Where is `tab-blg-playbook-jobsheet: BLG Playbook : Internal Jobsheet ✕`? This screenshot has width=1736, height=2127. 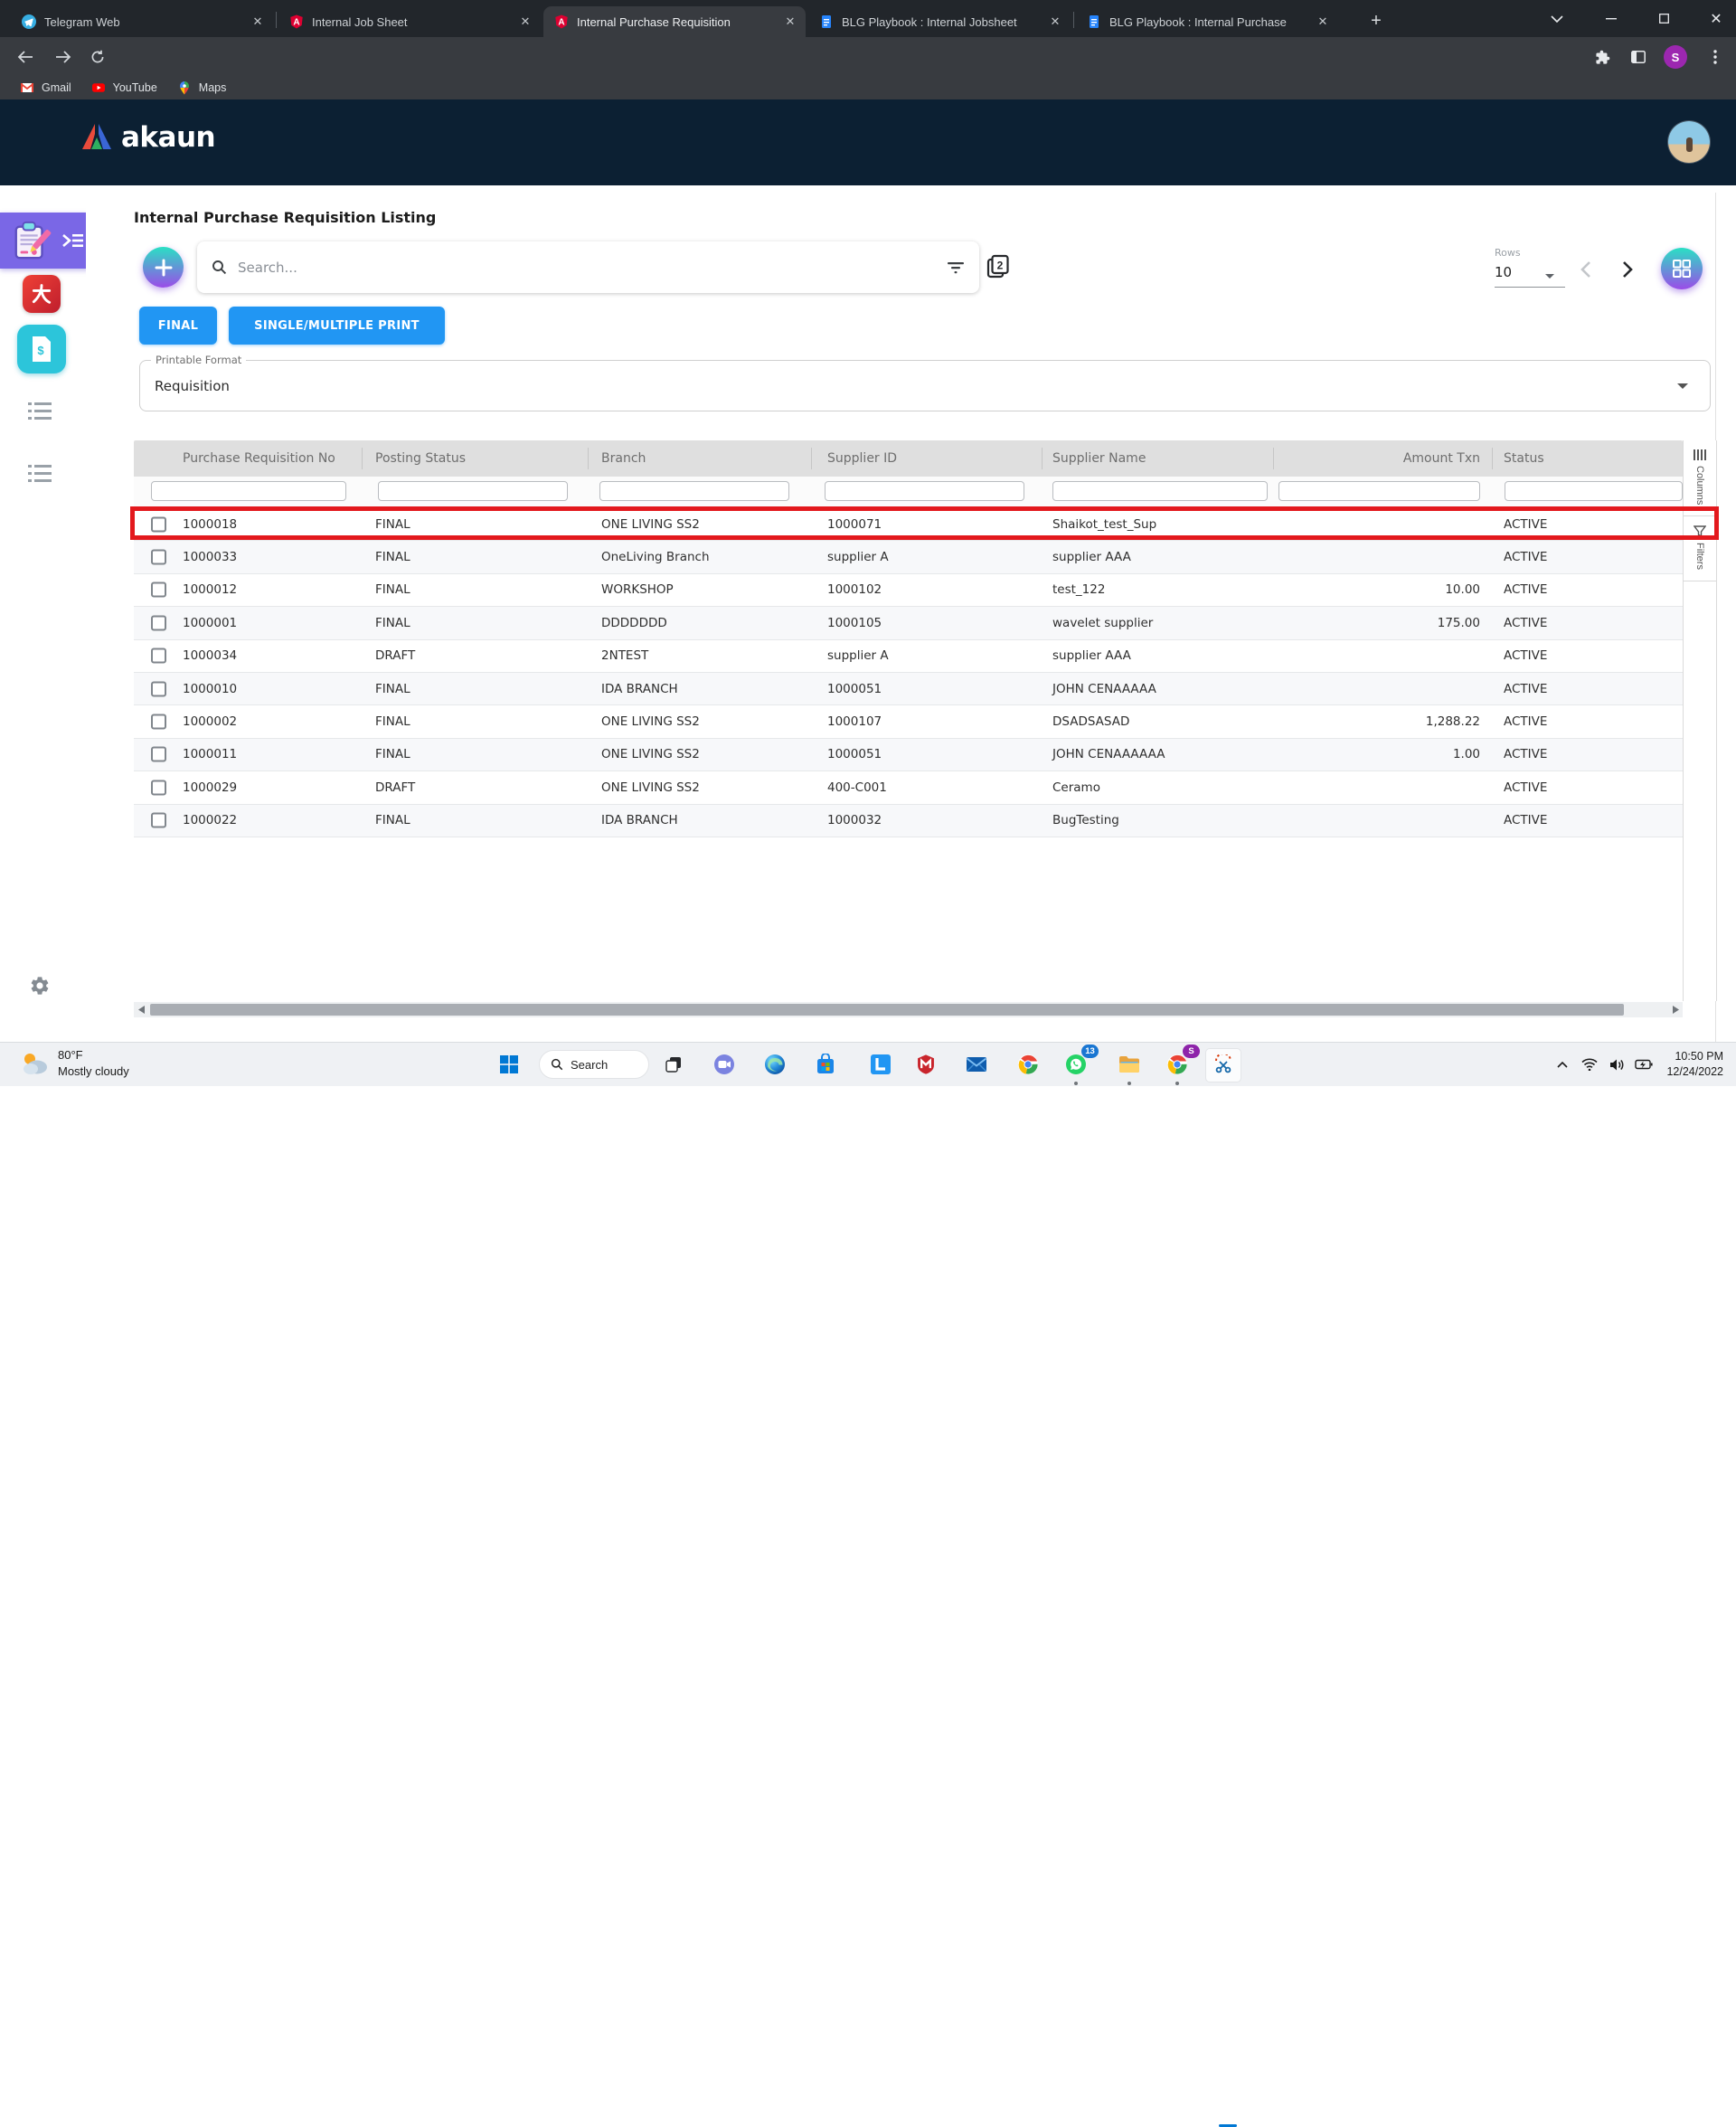
tab-blg-playbook-jobsheet: BLG Playbook : Internal Jobsheet ✕ is located at coordinates (939, 21).